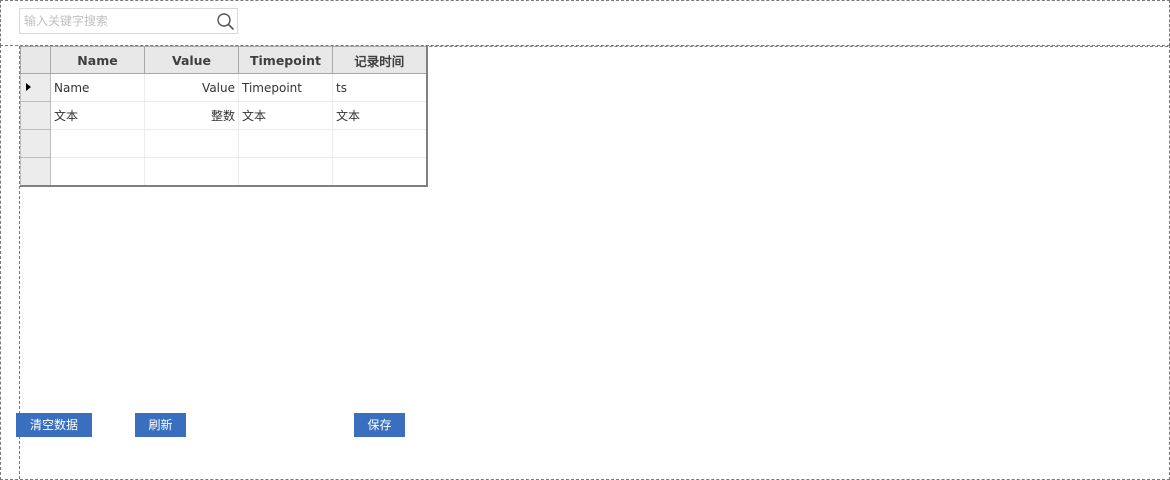 The image size is (1170, 480). Describe the element at coordinates (285, 60) in the screenshot. I see `column-header-timepoint: Timepoint` at that location.